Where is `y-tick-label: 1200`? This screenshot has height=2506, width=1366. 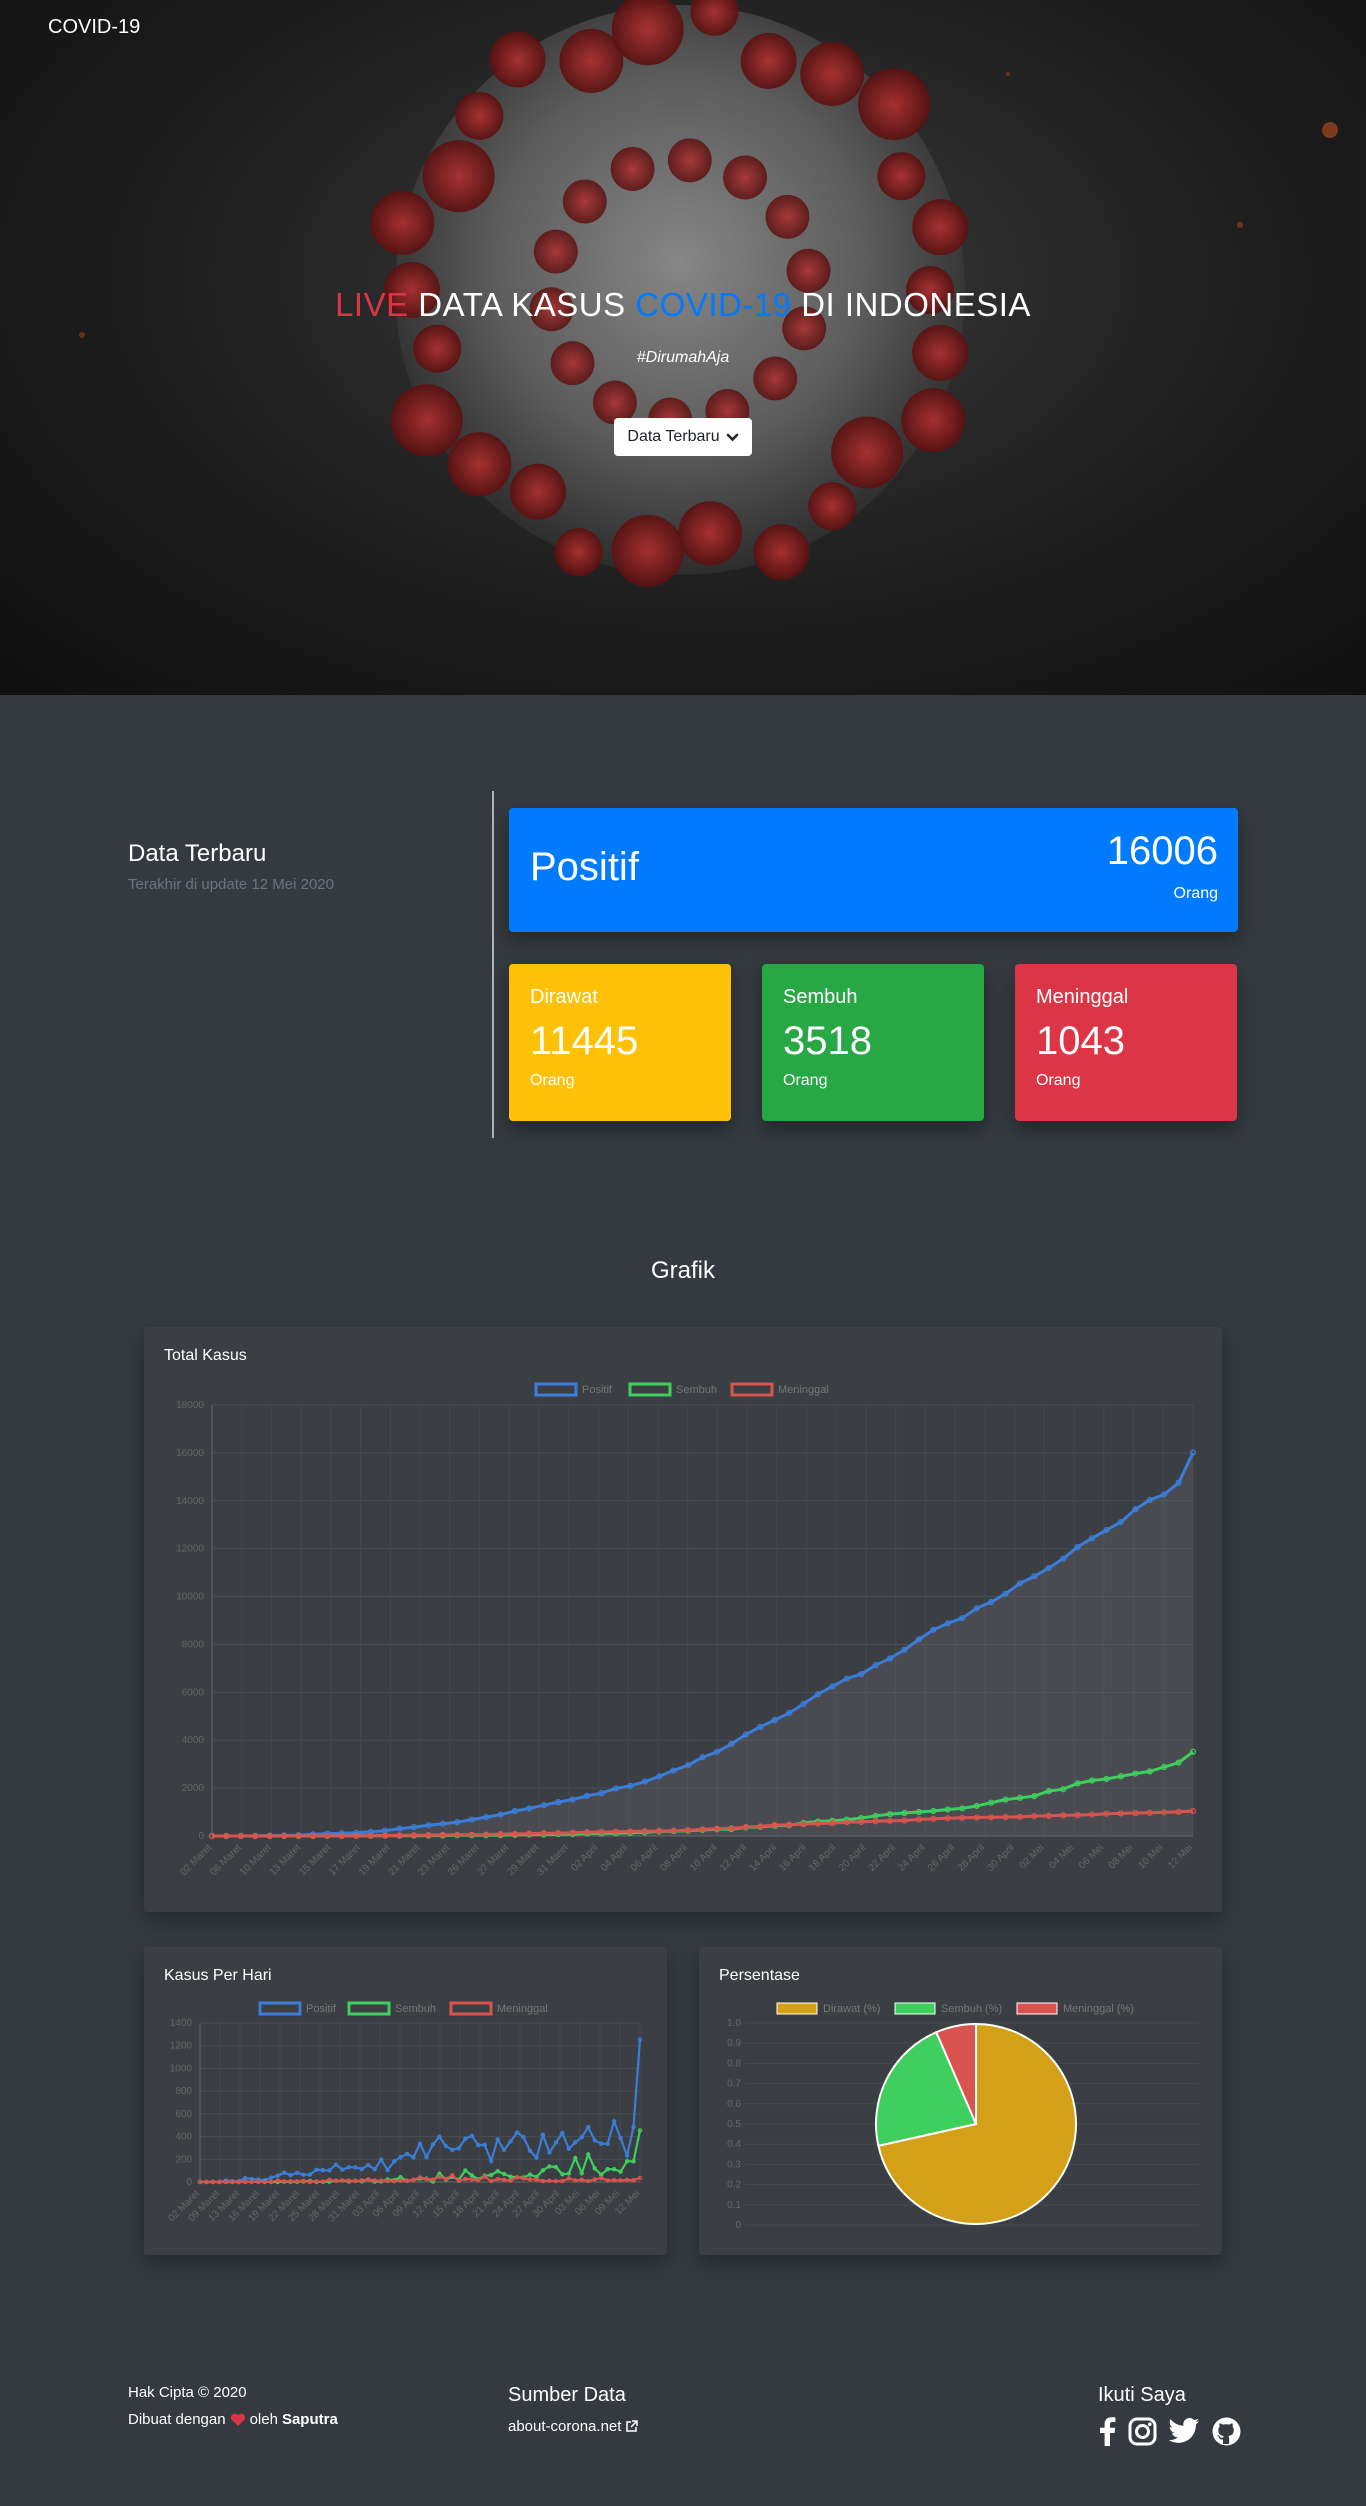 y-tick-label: 1200 is located at coordinates (181, 2046).